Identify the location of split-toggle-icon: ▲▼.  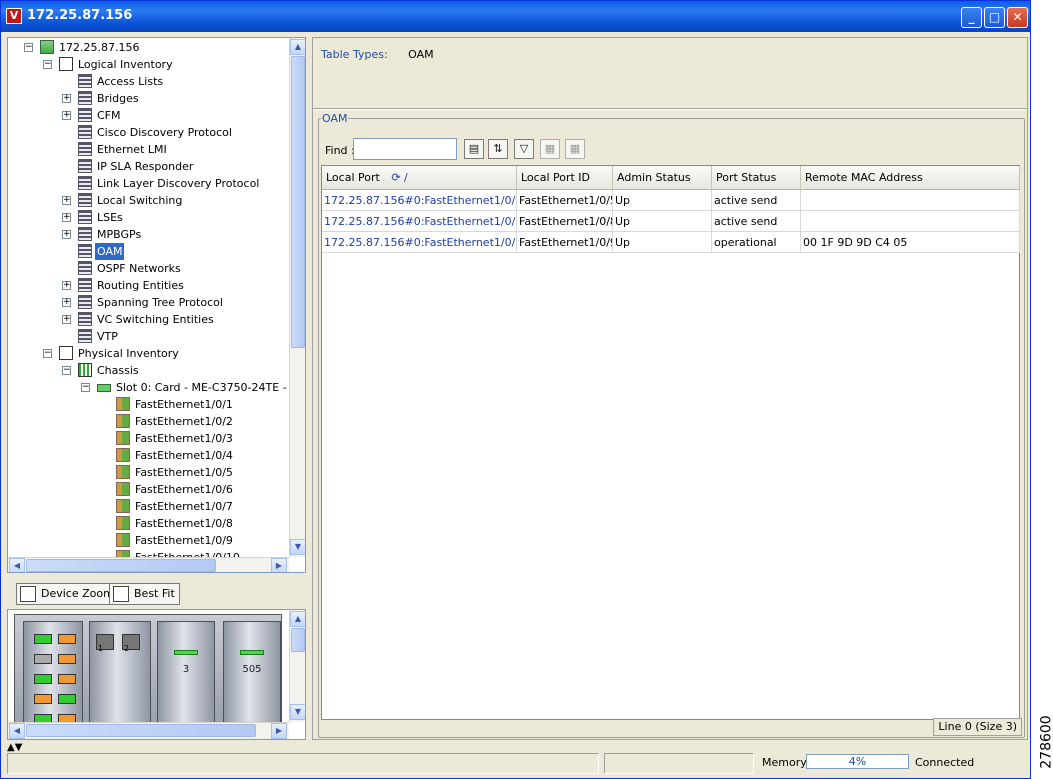
(14, 747).